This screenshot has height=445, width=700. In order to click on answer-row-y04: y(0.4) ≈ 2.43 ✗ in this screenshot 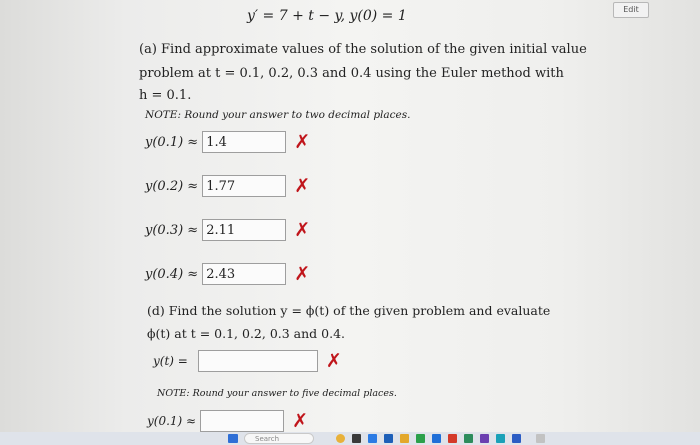, I will do `click(227, 274)`.